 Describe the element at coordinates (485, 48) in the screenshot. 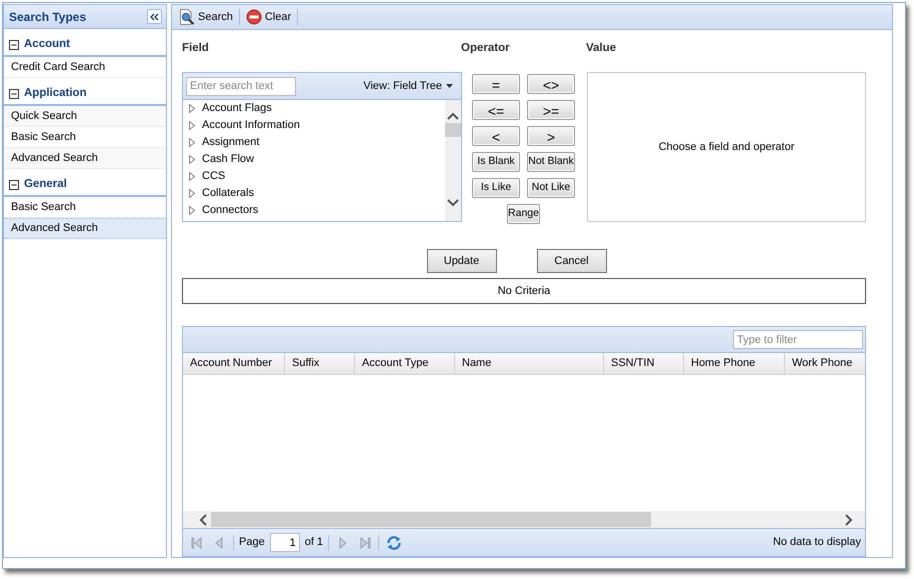

I see `operator-label: Operator` at that location.